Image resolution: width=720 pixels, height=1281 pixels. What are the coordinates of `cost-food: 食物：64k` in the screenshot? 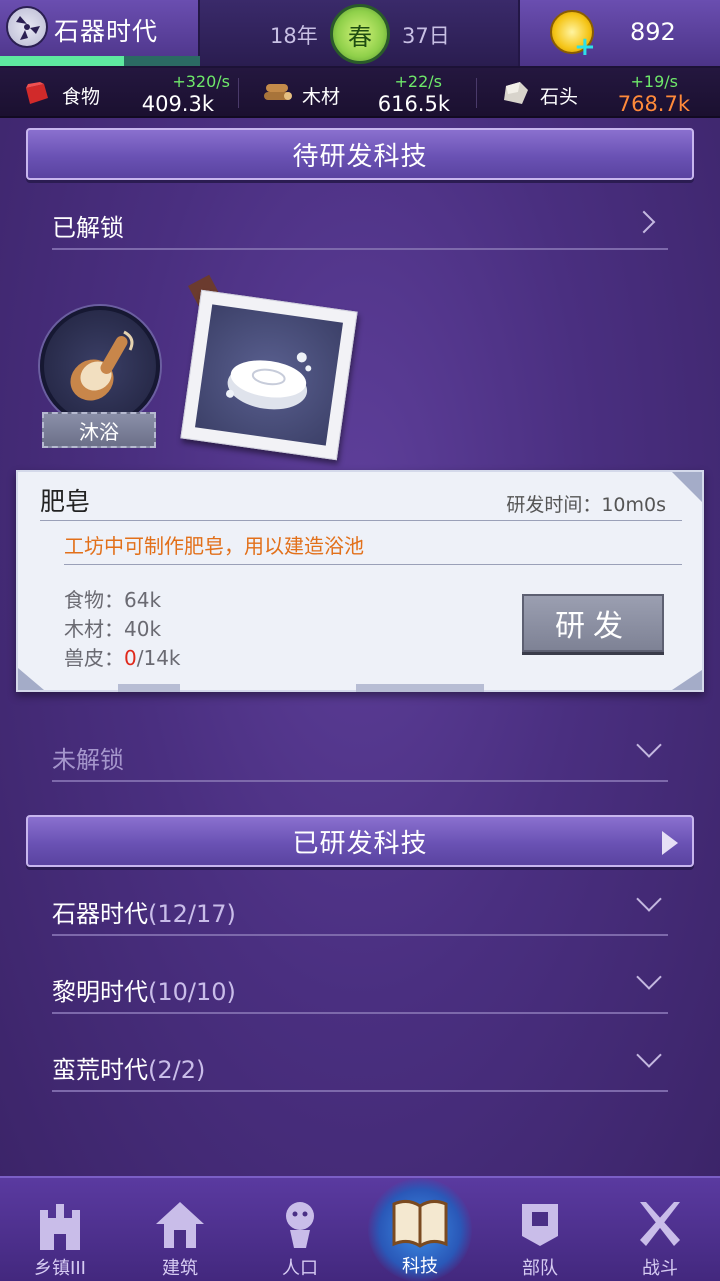 It's located at (112, 598).